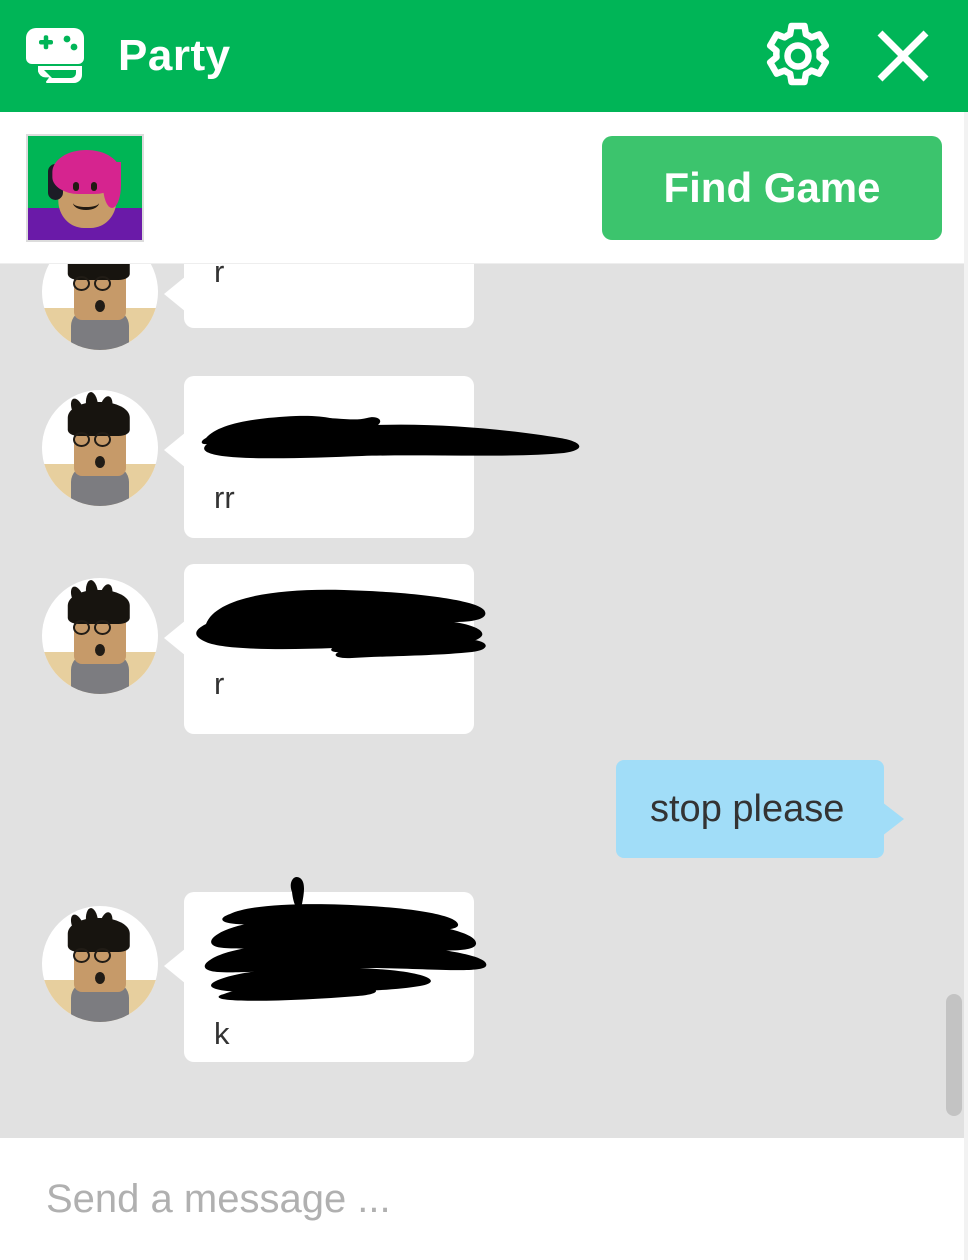  I want to click on window-header: Party, so click(484, 56).